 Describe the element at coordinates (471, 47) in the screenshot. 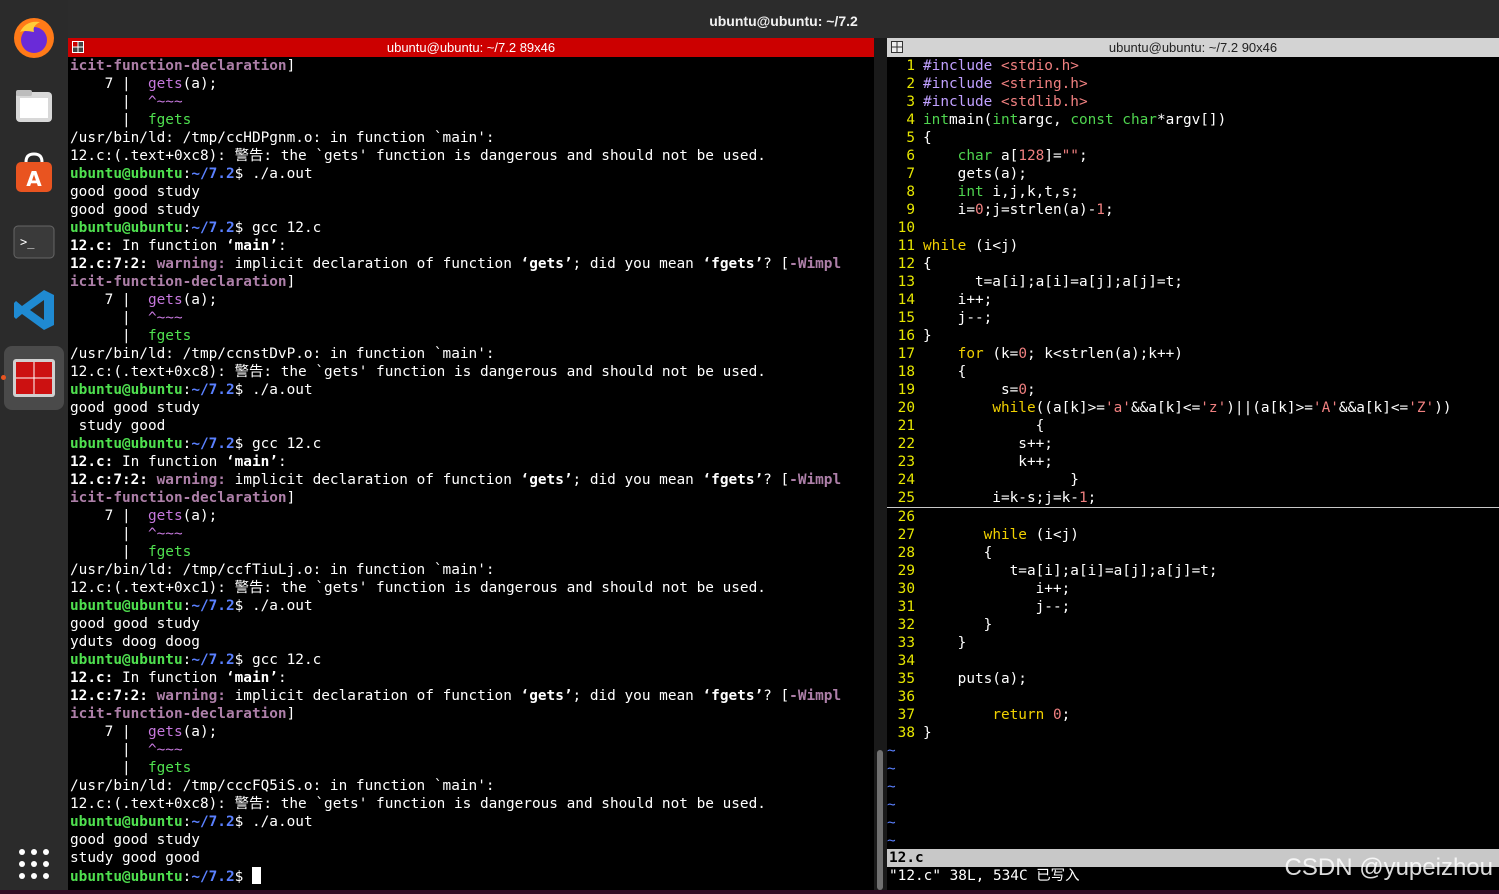

I see `left-pane-header: ubuntu@ubuntu: ~/7.2 89x46` at that location.